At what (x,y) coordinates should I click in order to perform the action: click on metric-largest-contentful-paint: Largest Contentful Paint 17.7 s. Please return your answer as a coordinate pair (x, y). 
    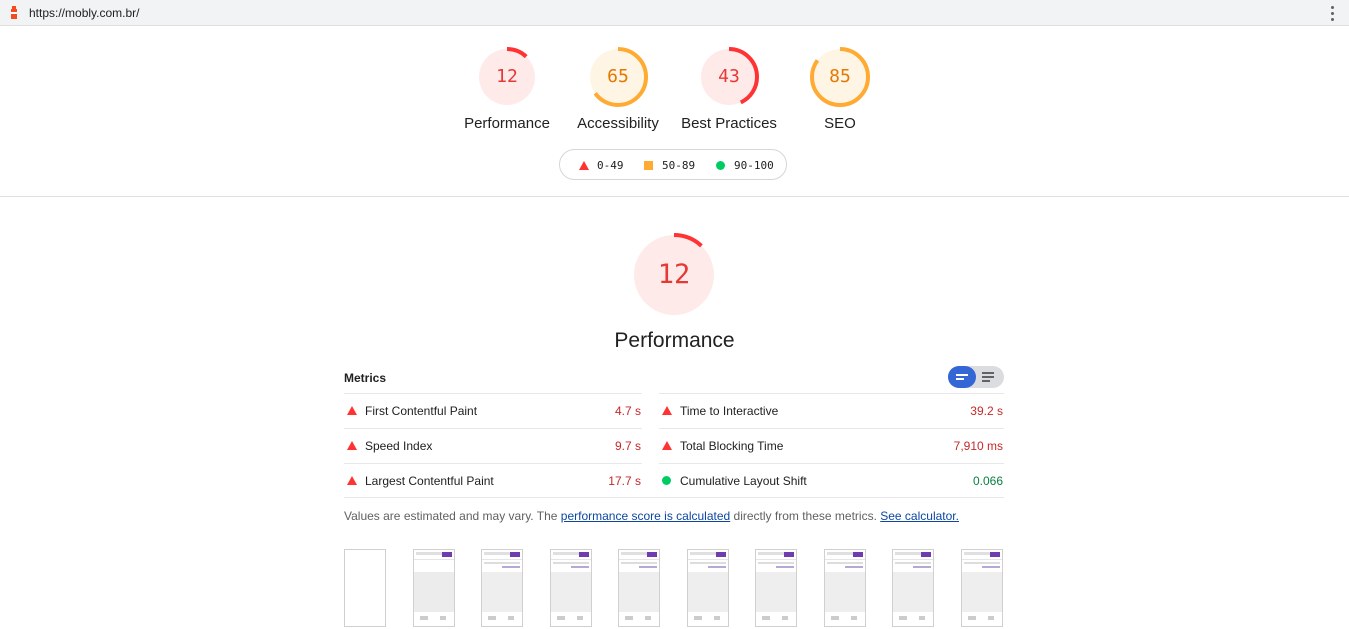
    Looking at the image, I should click on (493, 480).